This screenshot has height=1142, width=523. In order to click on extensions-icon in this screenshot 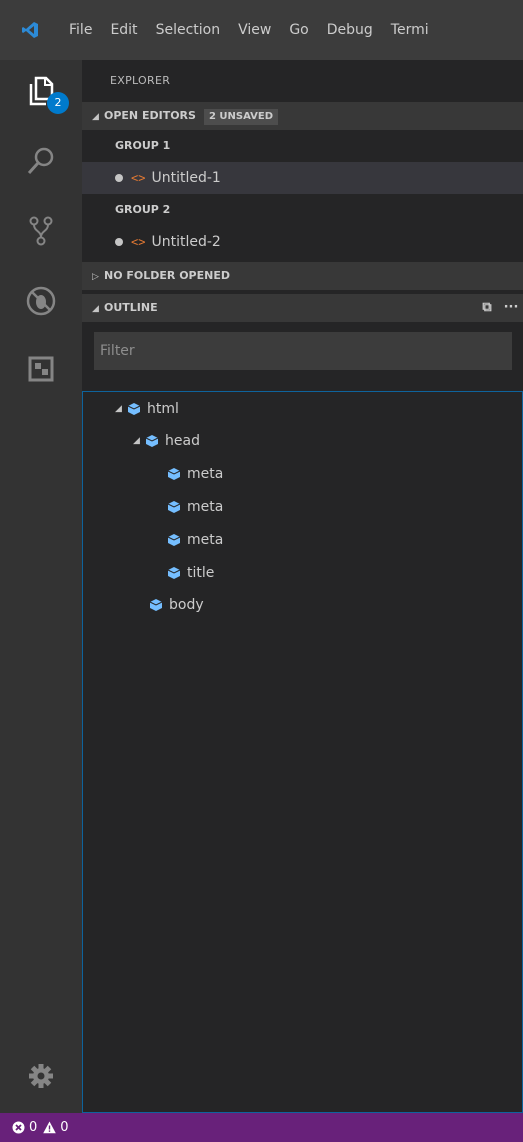, I will do `click(41, 369)`.